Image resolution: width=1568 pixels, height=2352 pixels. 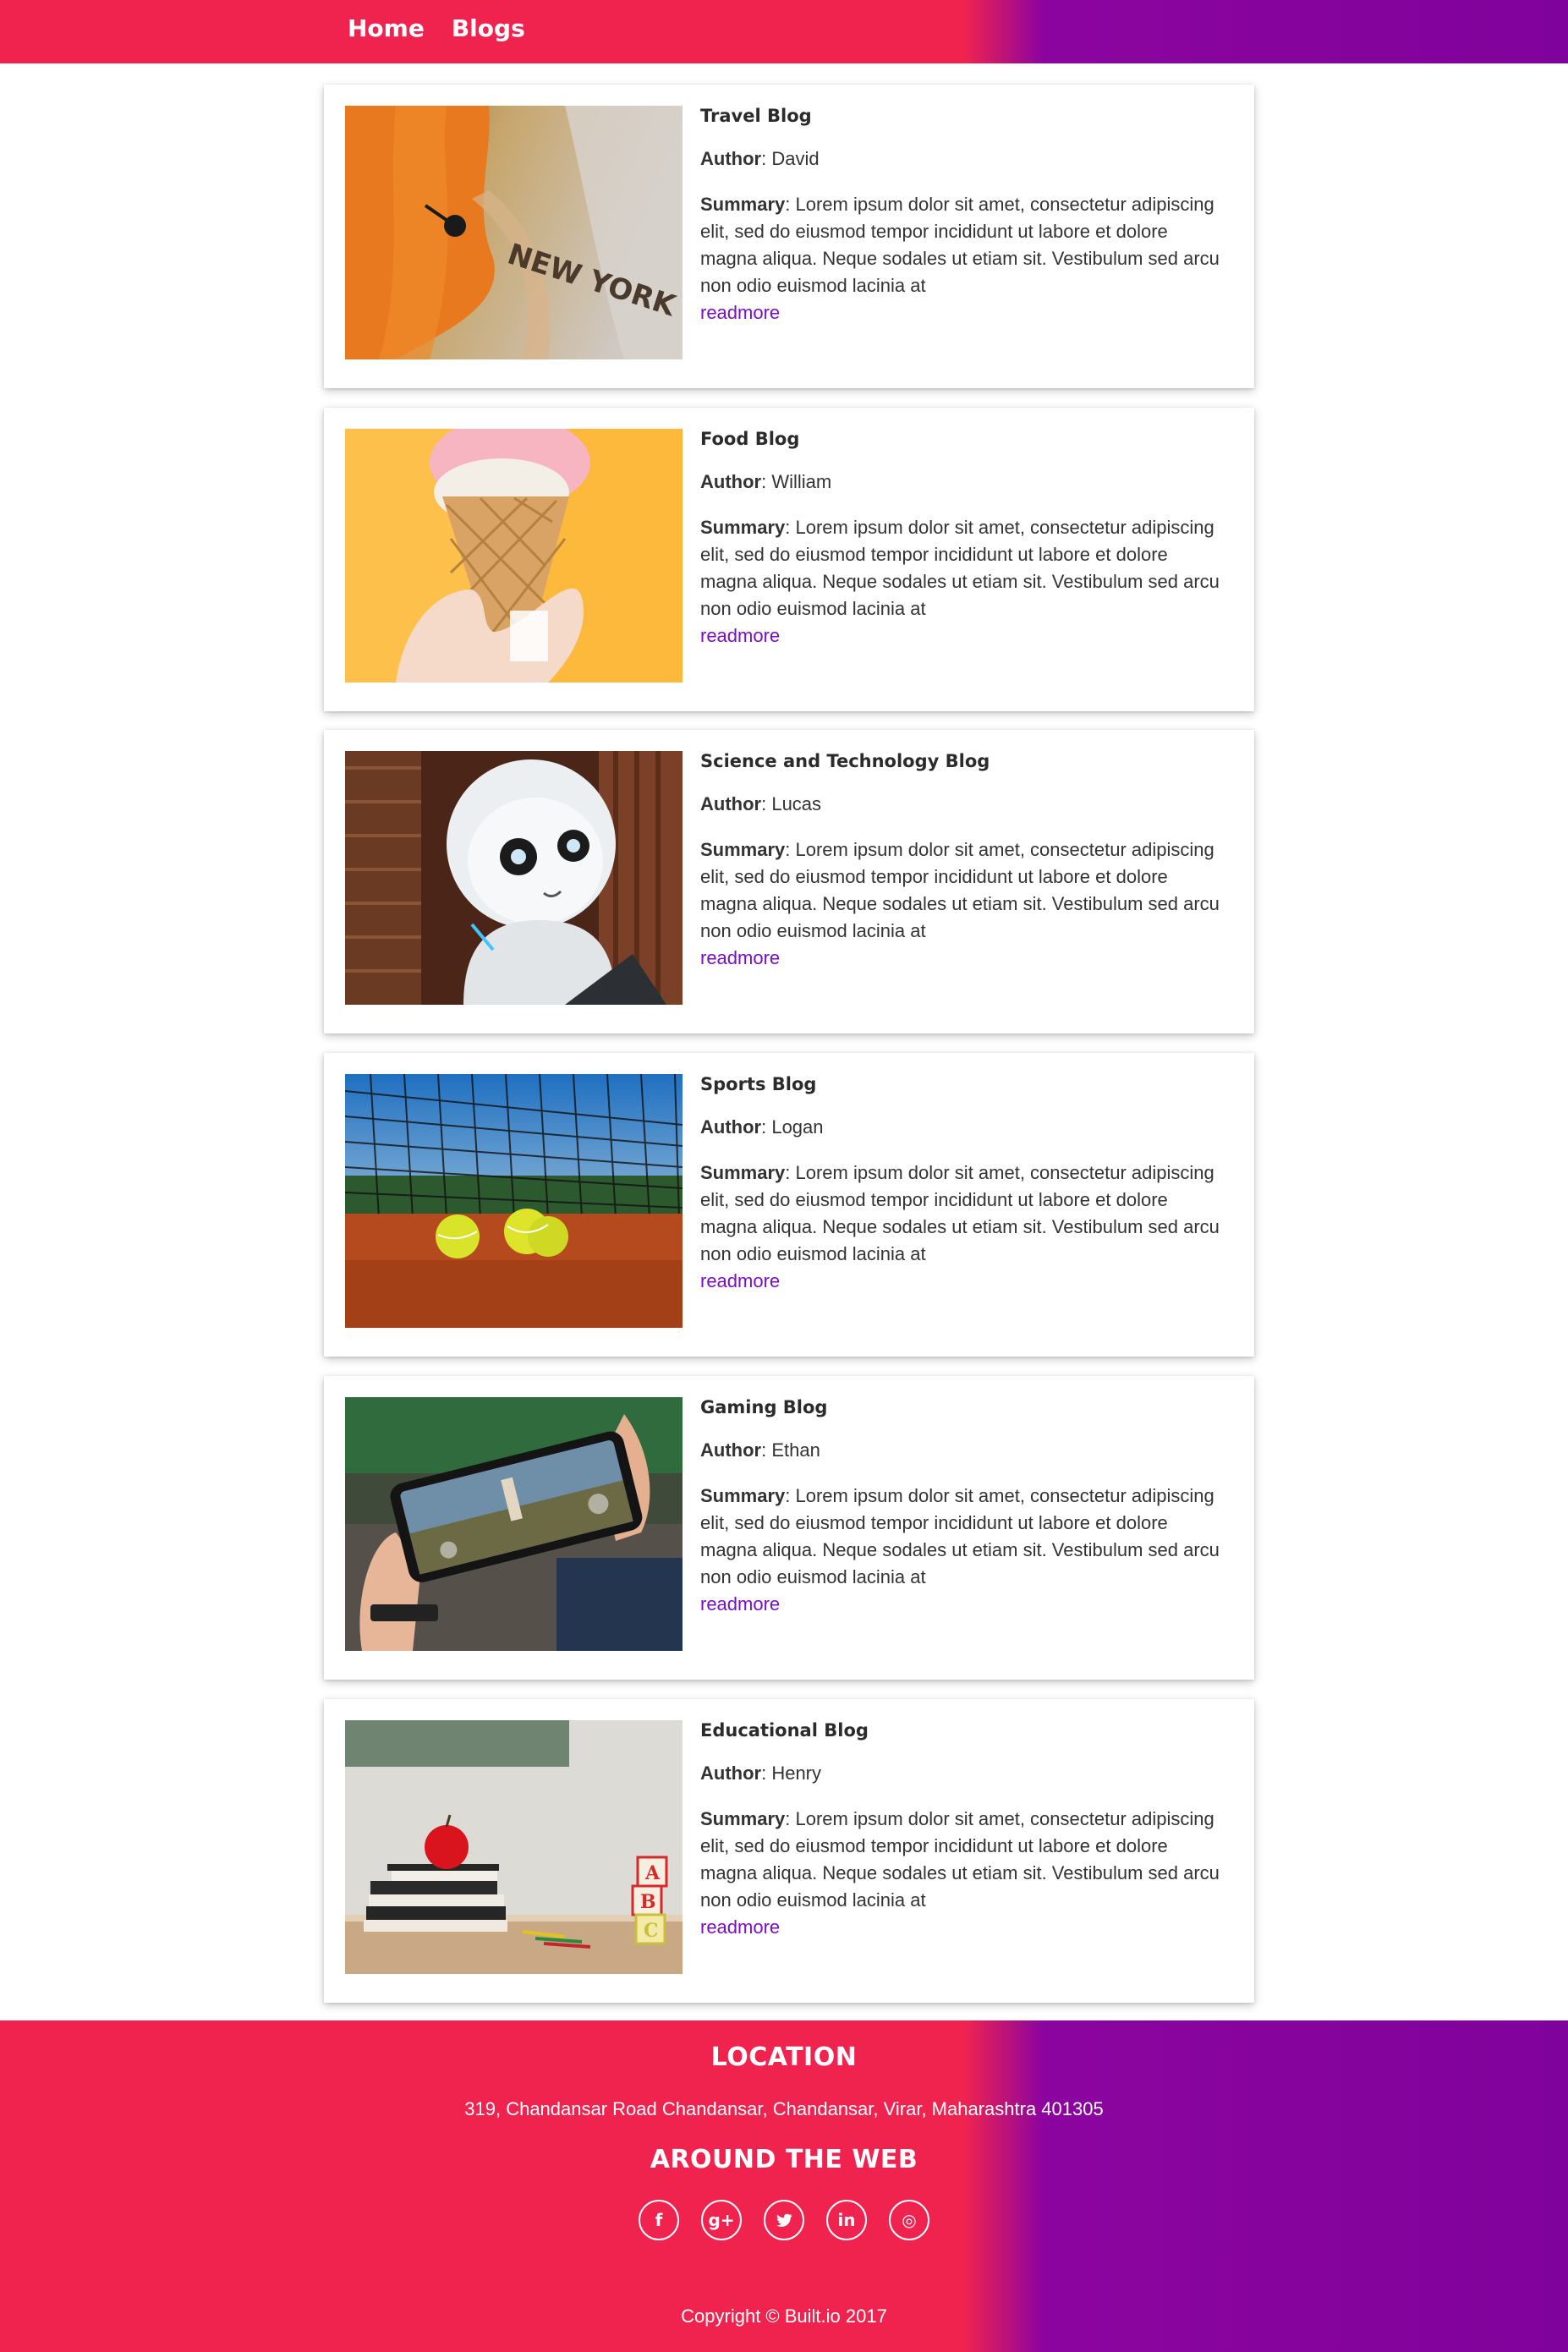 What do you see at coordinates (514, 556) in the screenshot?
I see `blog-thumbnail-ice-cream` at bounding box center [514, 556].